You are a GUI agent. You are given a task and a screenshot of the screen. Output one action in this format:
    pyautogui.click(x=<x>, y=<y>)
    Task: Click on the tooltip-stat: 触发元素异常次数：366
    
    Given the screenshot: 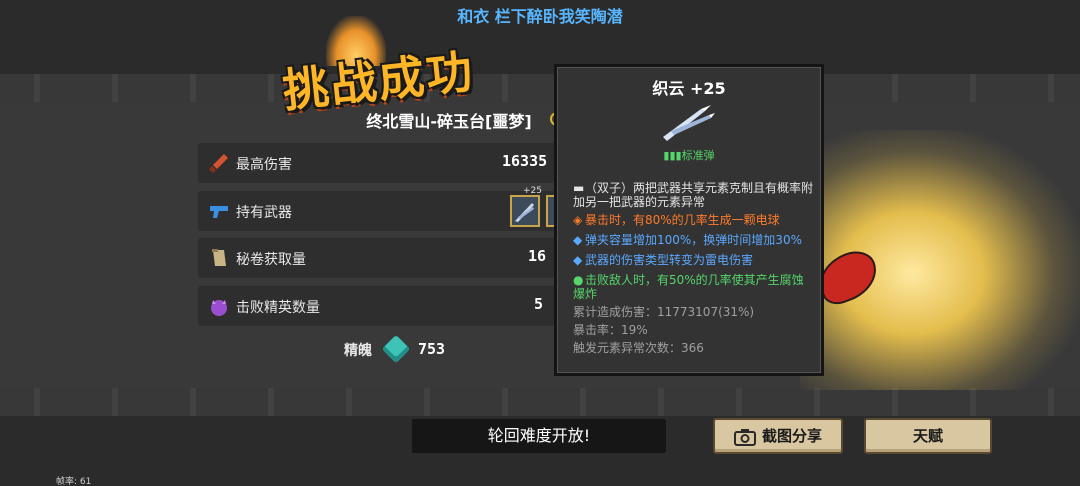 What is the action you would take?
    pyautogui.click(x=638, y=348)
    